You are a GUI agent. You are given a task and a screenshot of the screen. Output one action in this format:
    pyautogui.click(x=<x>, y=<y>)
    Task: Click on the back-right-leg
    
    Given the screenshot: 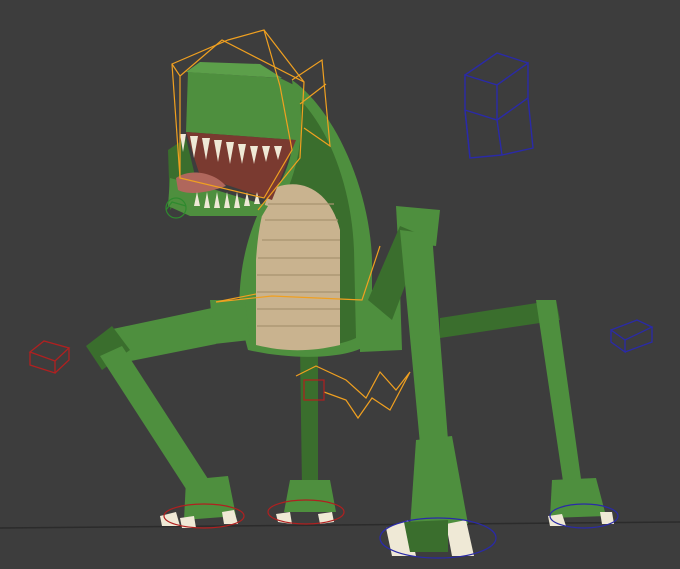 What is the action you would take?
    pyautogui.click(x=527, y=413)
    